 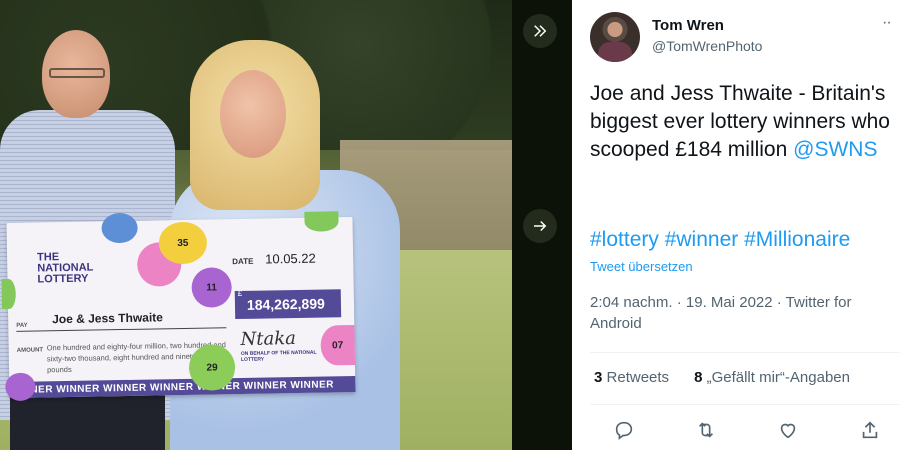 I want to click on retweets-label: Retweets, so click(x=638, y=377).